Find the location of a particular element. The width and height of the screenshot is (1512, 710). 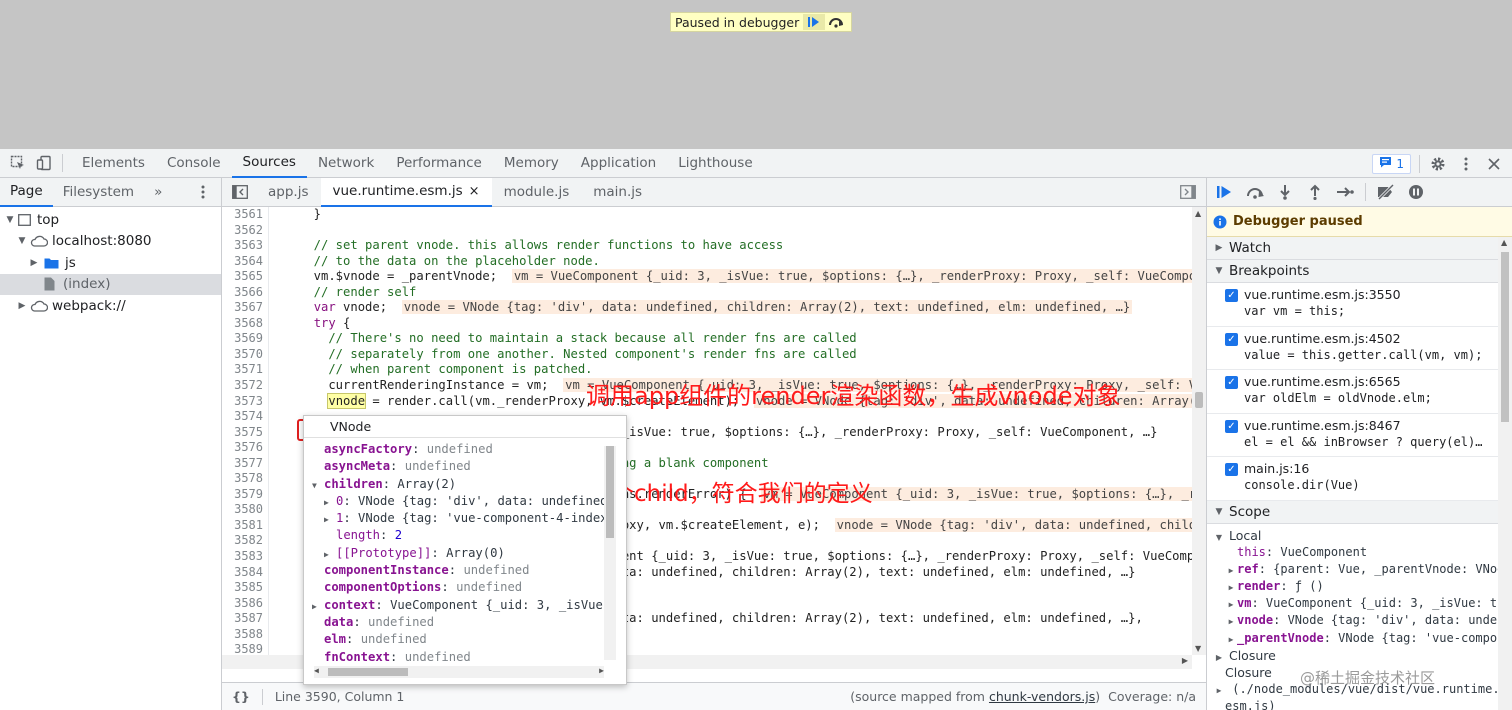

popover-property-row: ▶ 0: VNode {tag: 'div', data: undefined, is located at coordinates (465, 501).